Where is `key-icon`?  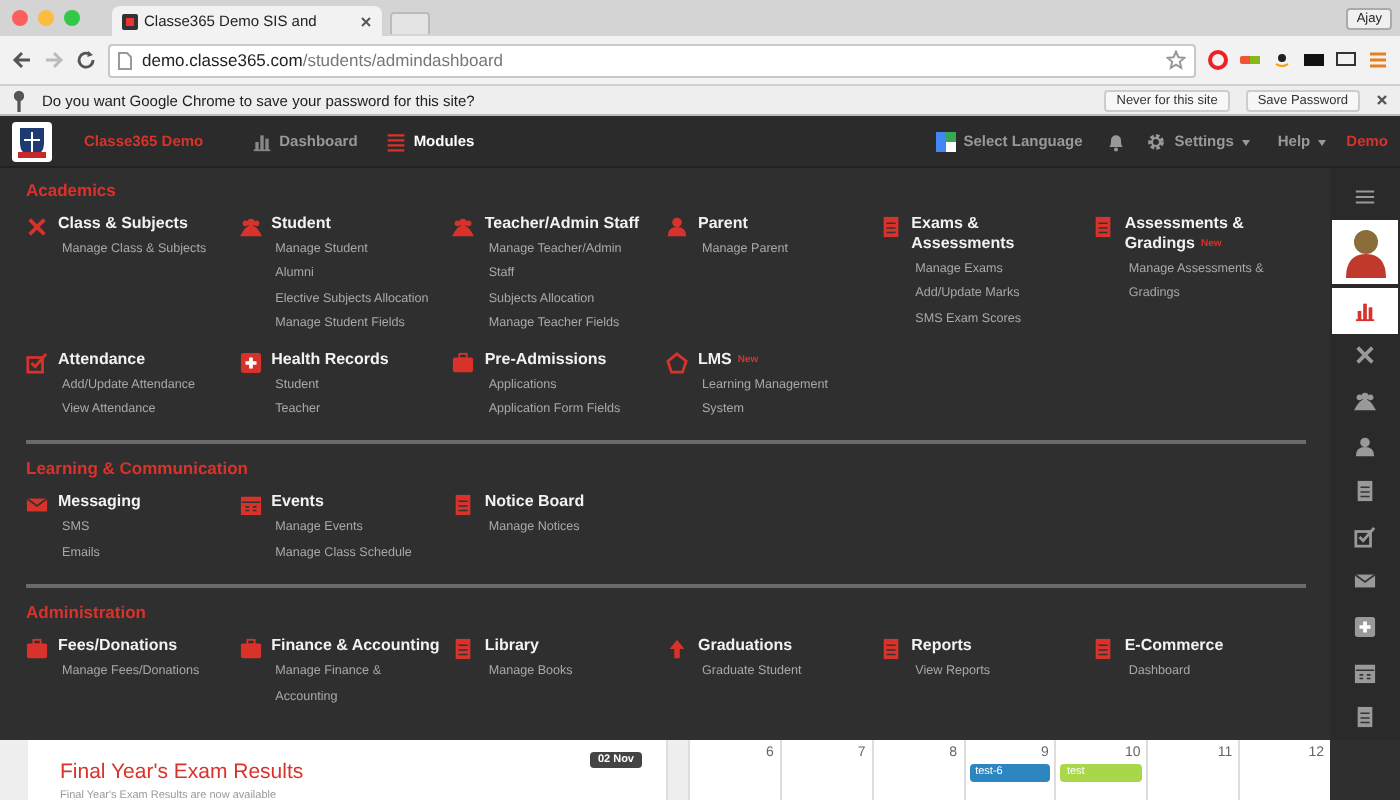
key-icon is located at coordinates (19, 100).